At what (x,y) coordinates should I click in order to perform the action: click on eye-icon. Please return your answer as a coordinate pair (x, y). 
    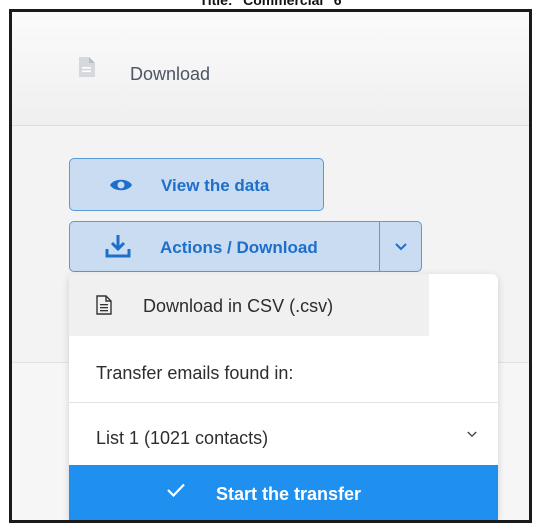
    Looking at the image, I should click on (121, 185).